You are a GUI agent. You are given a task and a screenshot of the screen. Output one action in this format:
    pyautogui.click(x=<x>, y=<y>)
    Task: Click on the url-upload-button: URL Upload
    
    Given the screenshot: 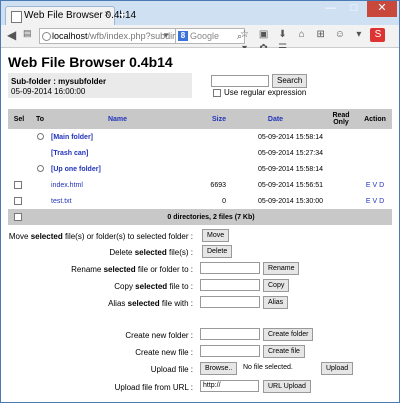 What is the action you would take?
    pyautogui.click(x=287, y=386)
    